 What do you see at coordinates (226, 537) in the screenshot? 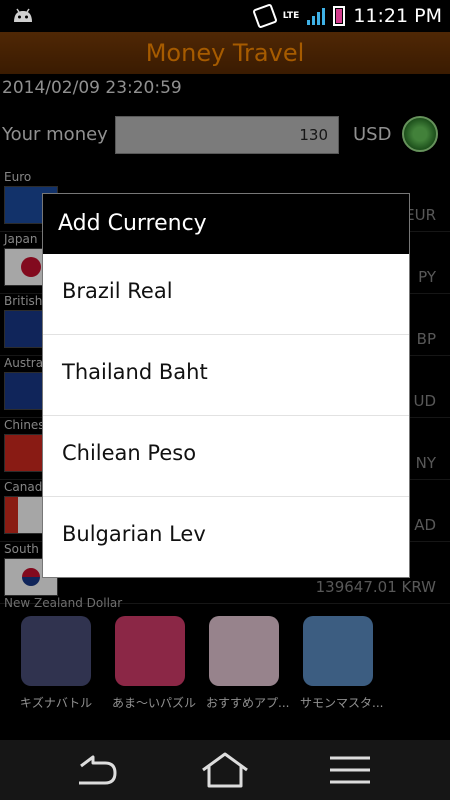
I see `currency-option: Bulgarian Lev` at bounding box center [226, 537].